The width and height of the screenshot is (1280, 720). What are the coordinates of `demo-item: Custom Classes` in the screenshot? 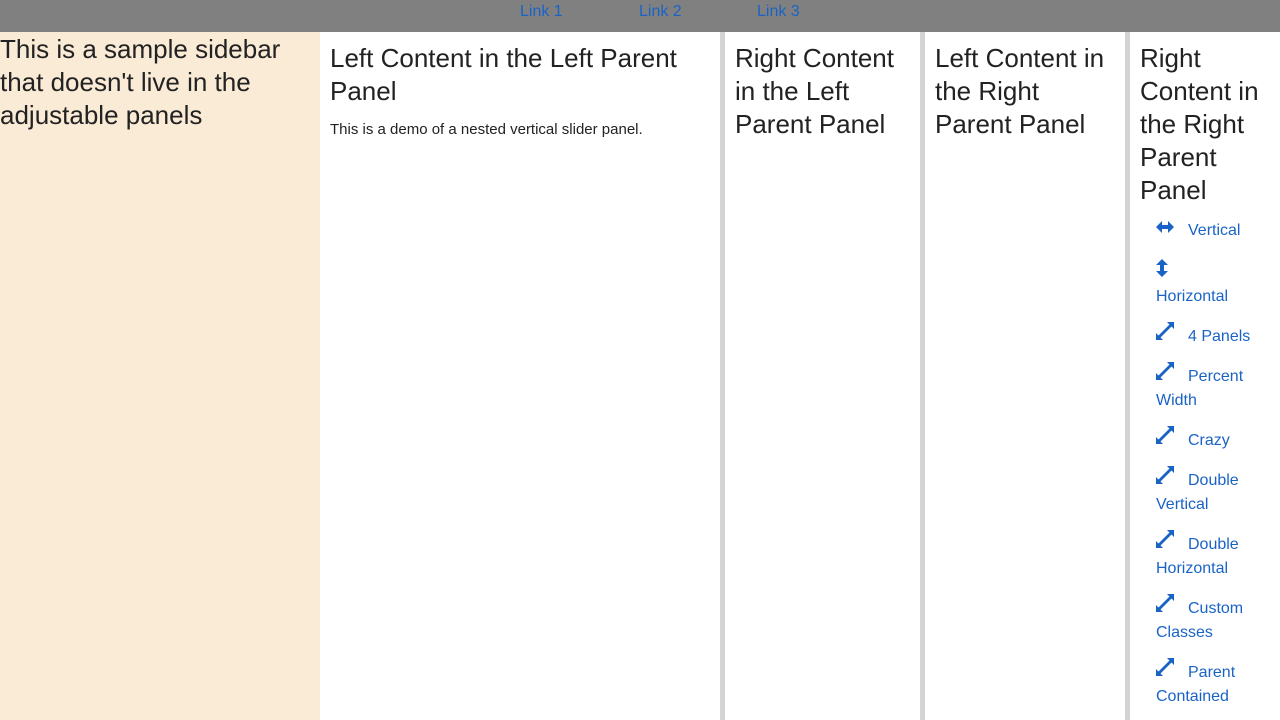 It's located at (1213, 619).